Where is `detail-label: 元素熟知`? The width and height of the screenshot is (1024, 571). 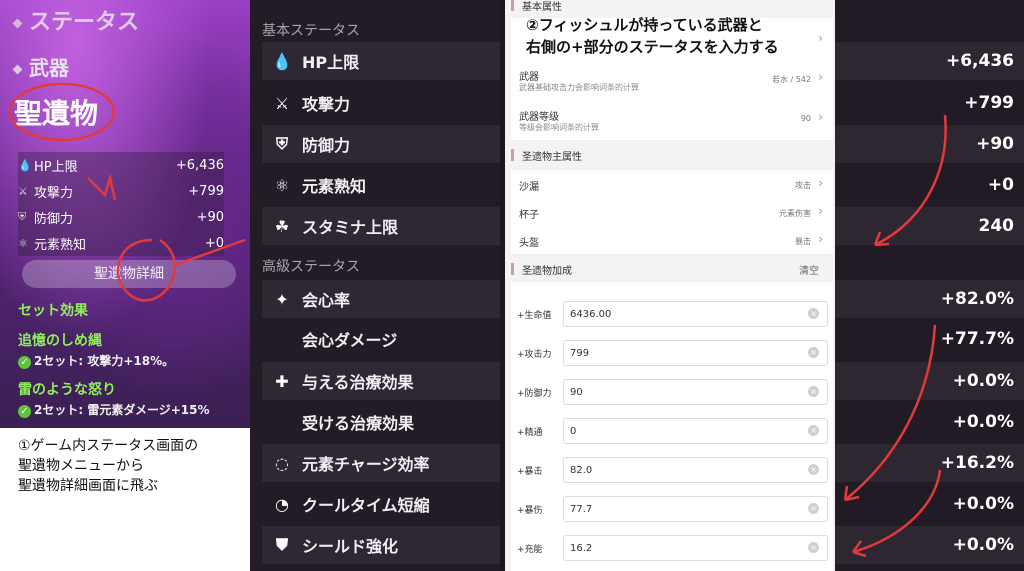
detail-label: 元素熟知 is located at coordinates (334, 186).